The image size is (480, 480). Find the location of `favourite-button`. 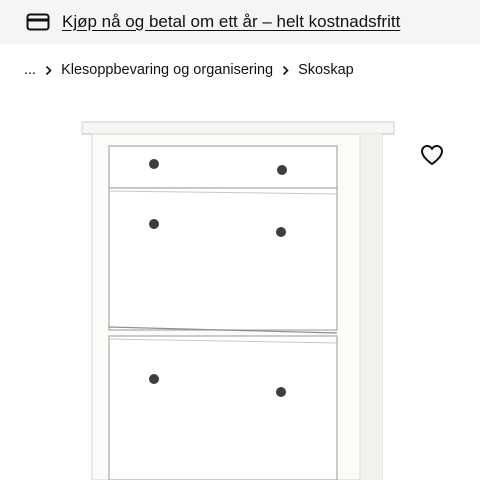

favourite-button is located at coordinates (432, 157).